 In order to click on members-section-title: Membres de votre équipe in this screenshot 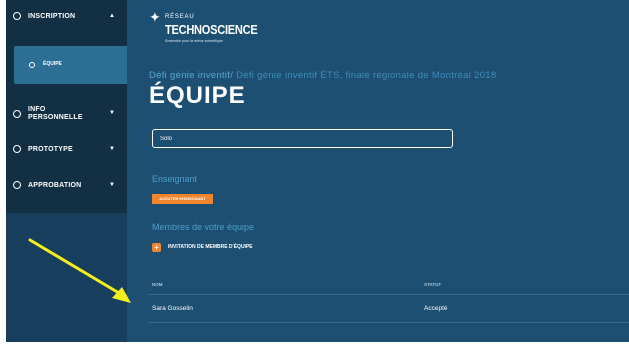, I will do `click(203, 227)`.